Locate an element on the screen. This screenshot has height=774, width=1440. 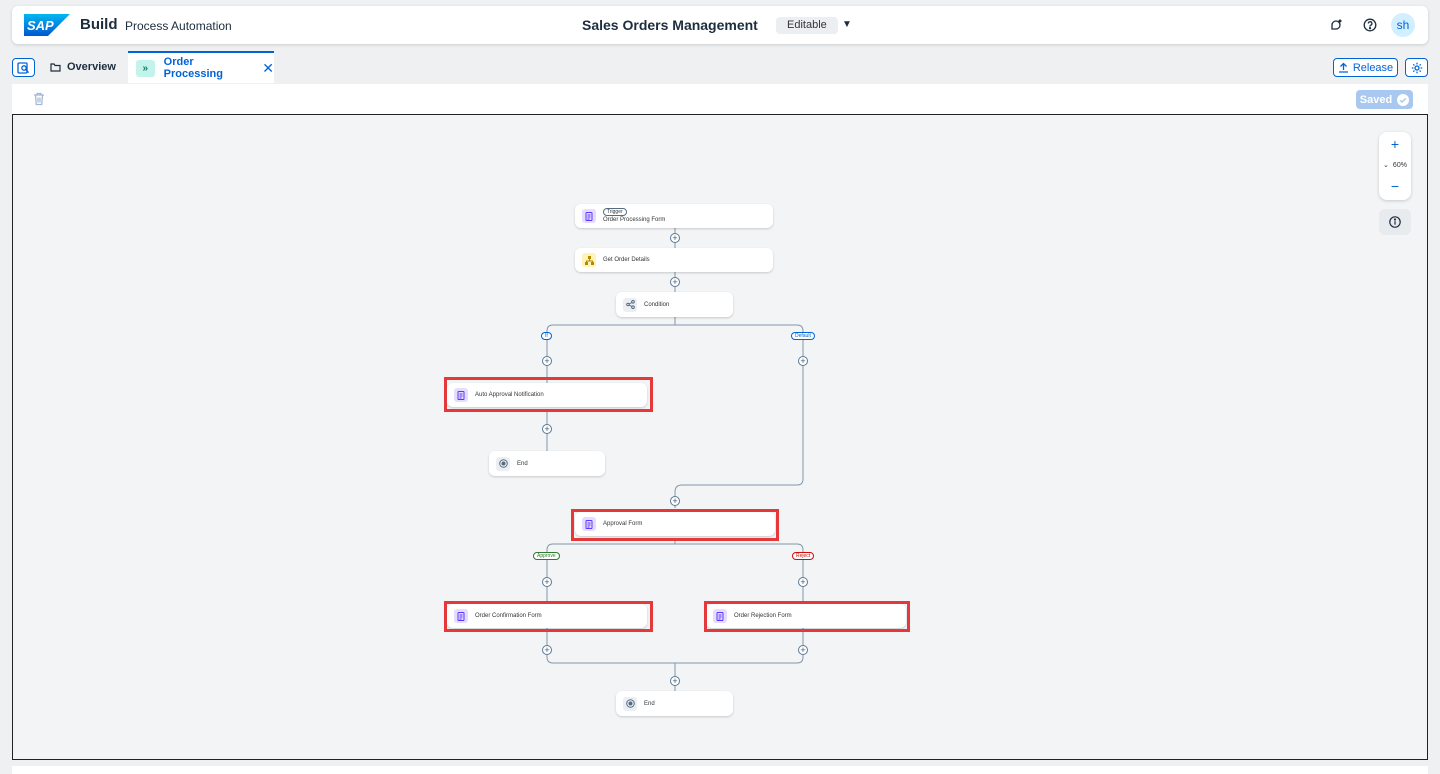
gear-icon is located at coordinates (1416, 67).